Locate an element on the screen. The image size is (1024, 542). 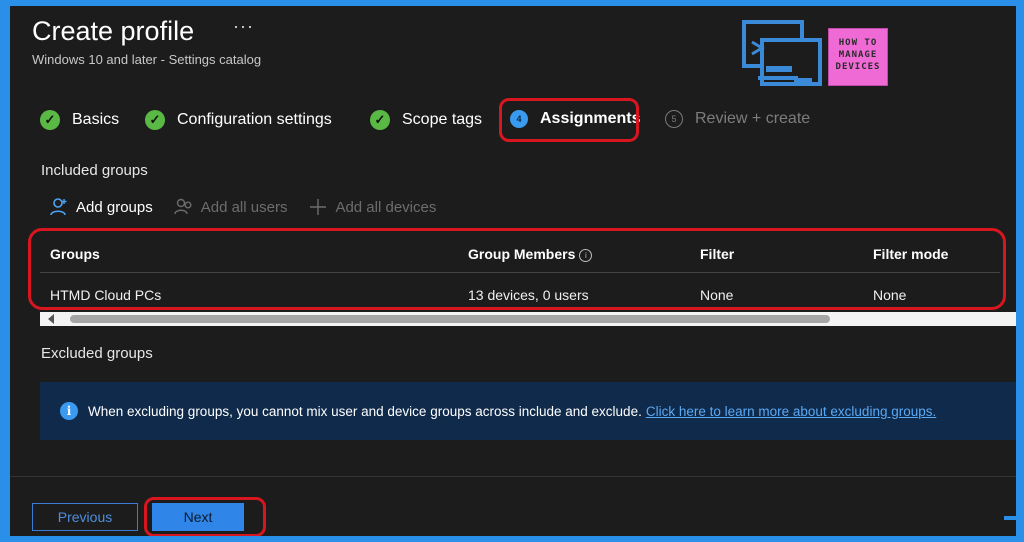
users-icon is located at coordinates (184, 207).